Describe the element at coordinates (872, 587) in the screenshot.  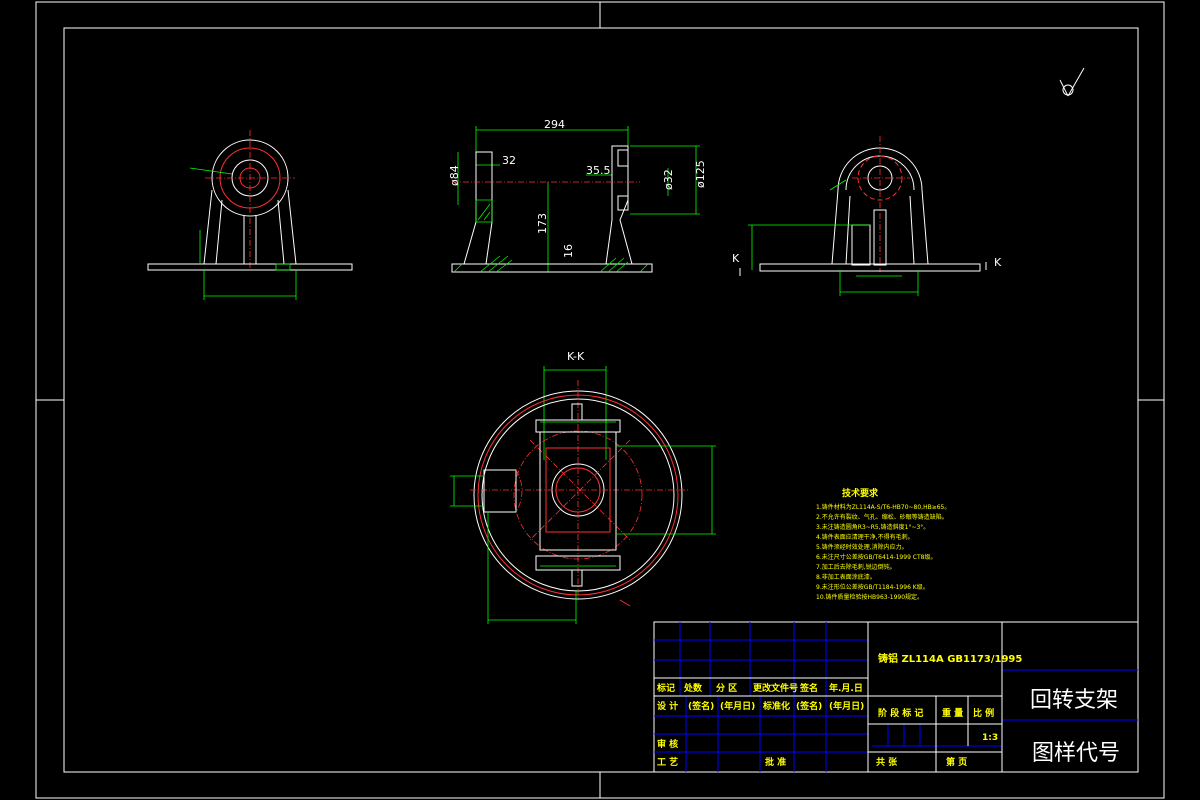
I see `tech-req-item: 9.未注形位公差按GB/T1184-1996 K级。` at that location.